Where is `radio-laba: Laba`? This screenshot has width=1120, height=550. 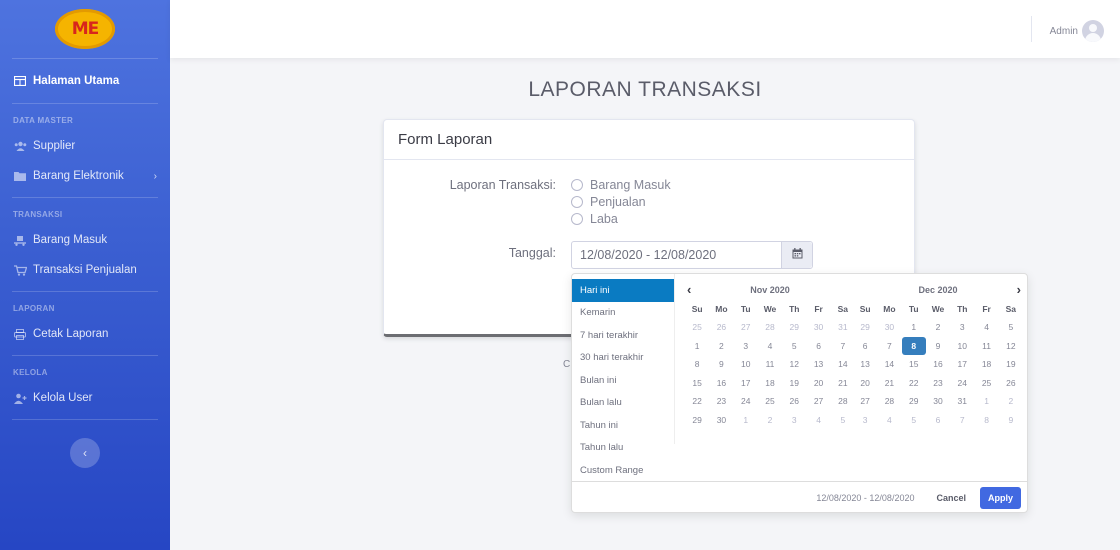 radio-laba: Laba is located at coordinates (594, 219).